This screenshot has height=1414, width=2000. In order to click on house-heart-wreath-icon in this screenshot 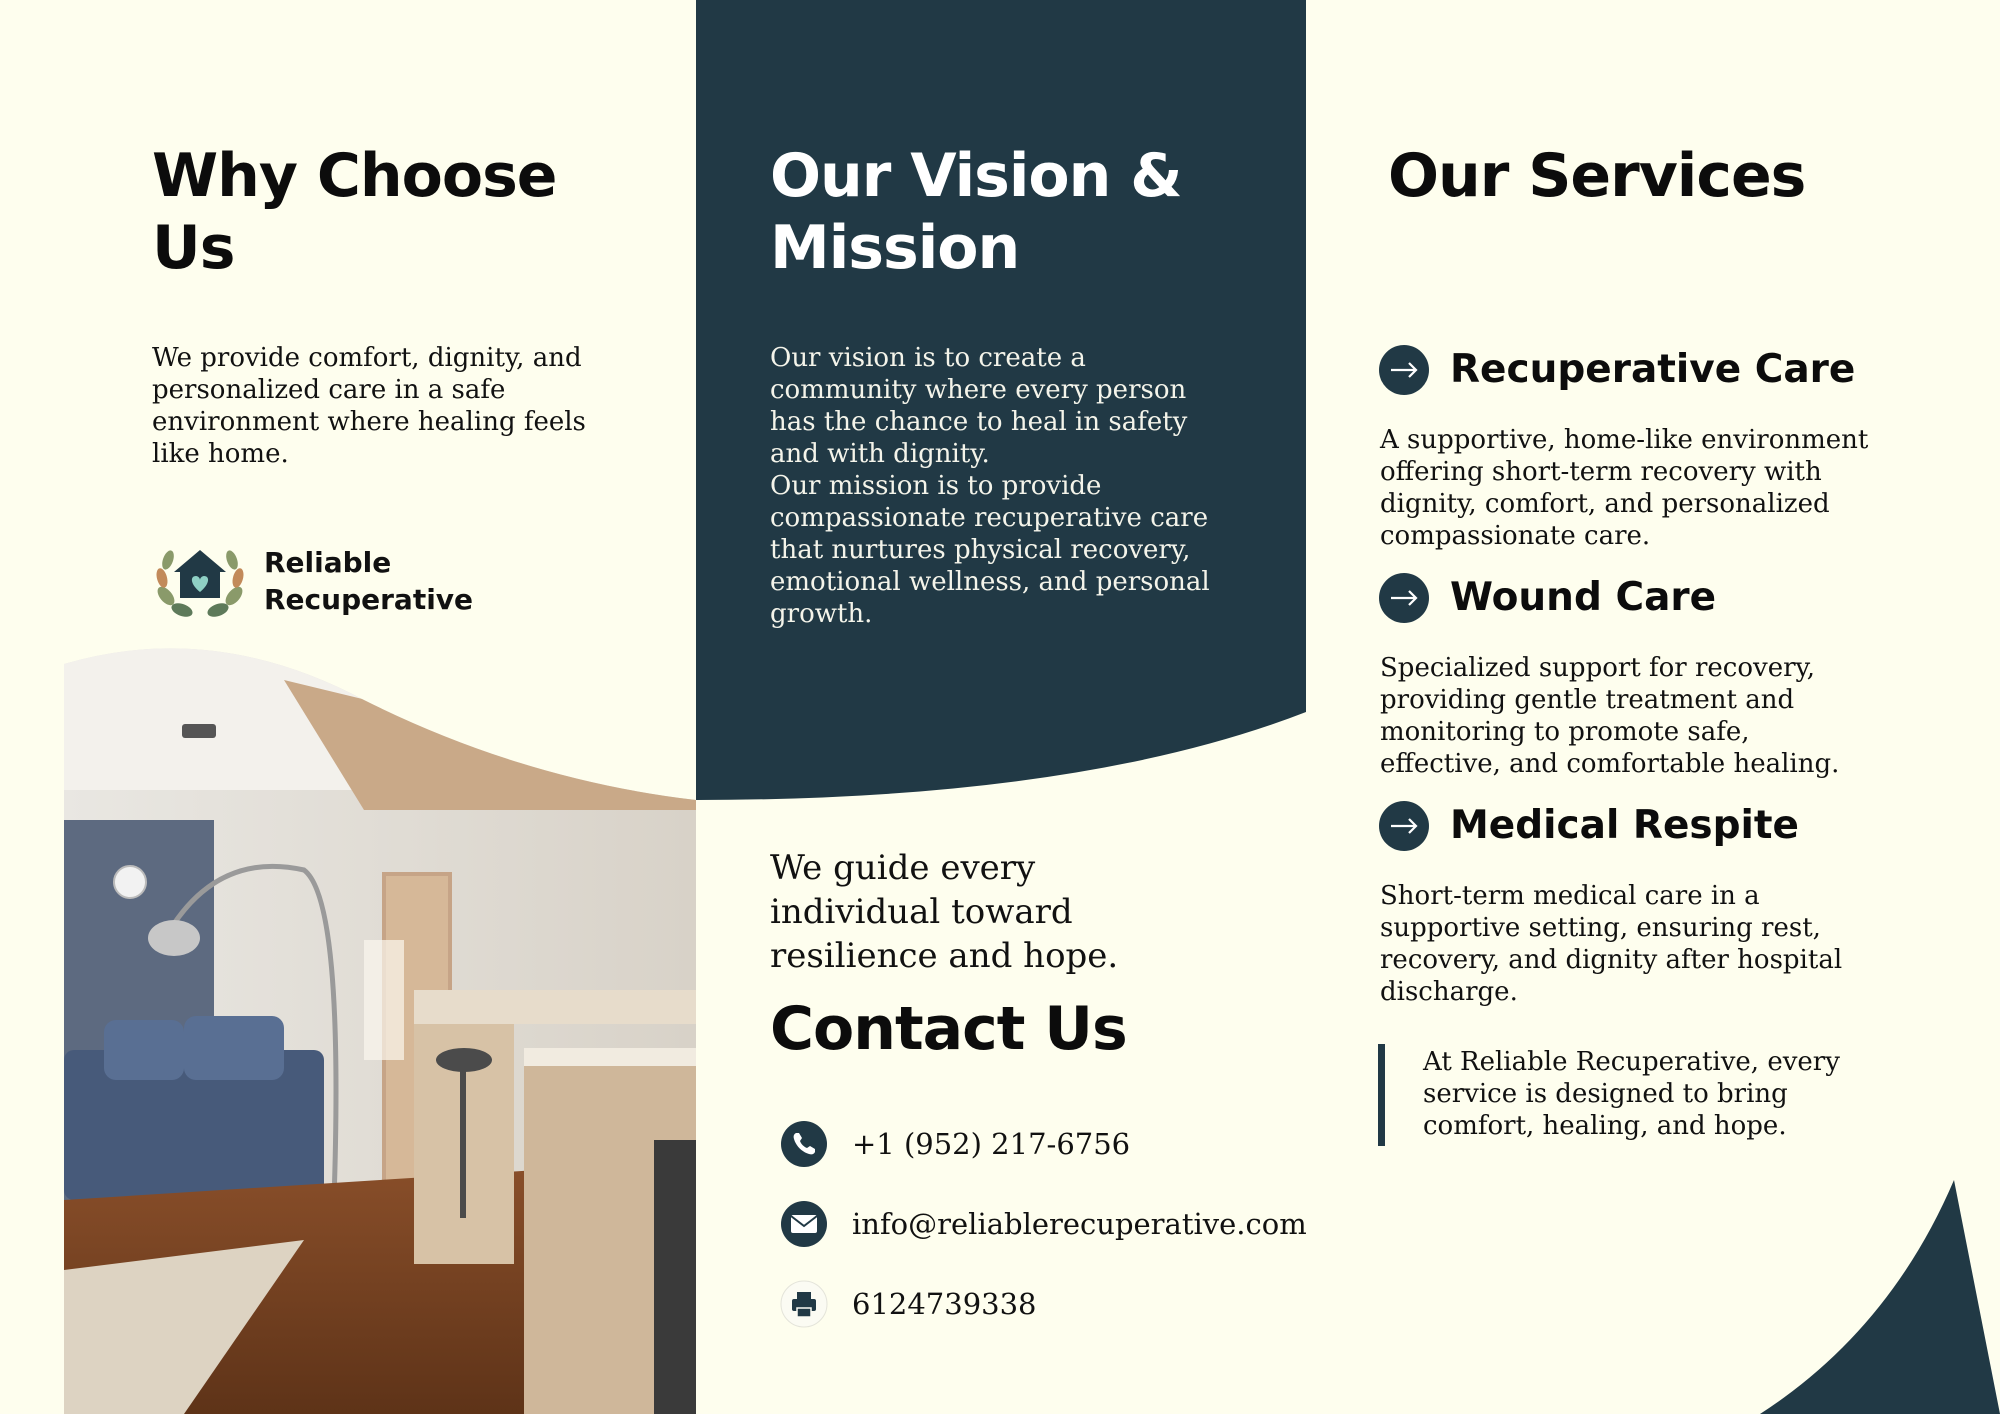, I will do `click(200, 583)`.